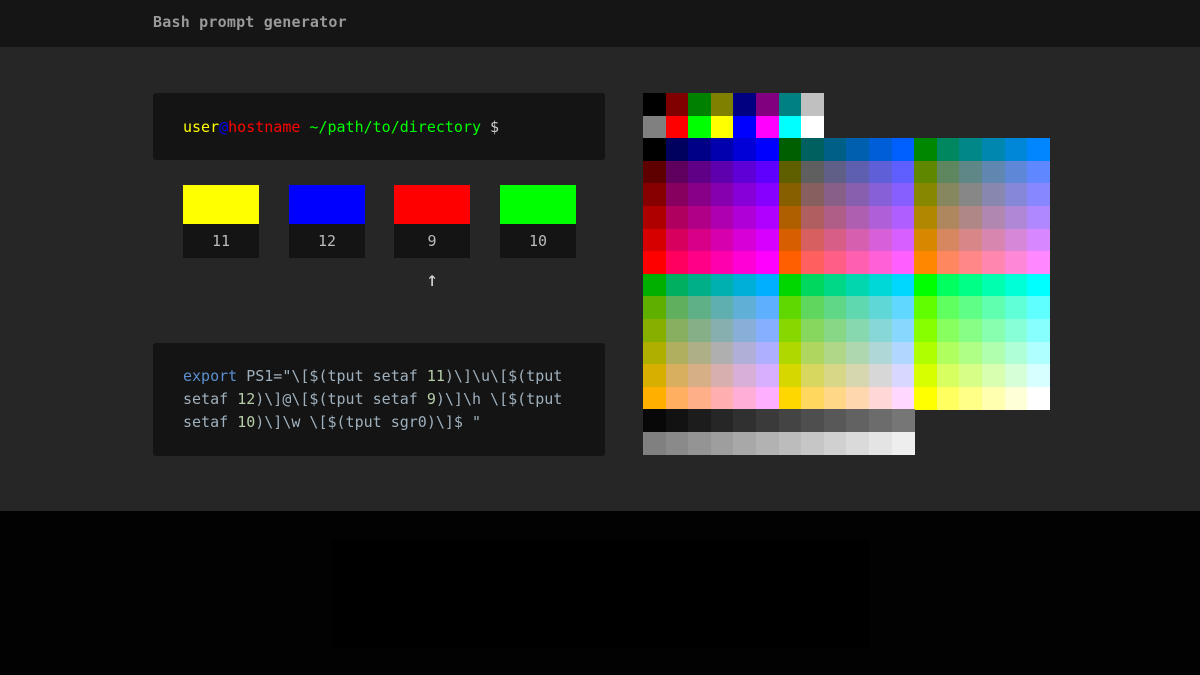 Image resolution: width=1200 pixels, height=675 pixels. I want to click on prompt-segment: @, so click(223, 127).